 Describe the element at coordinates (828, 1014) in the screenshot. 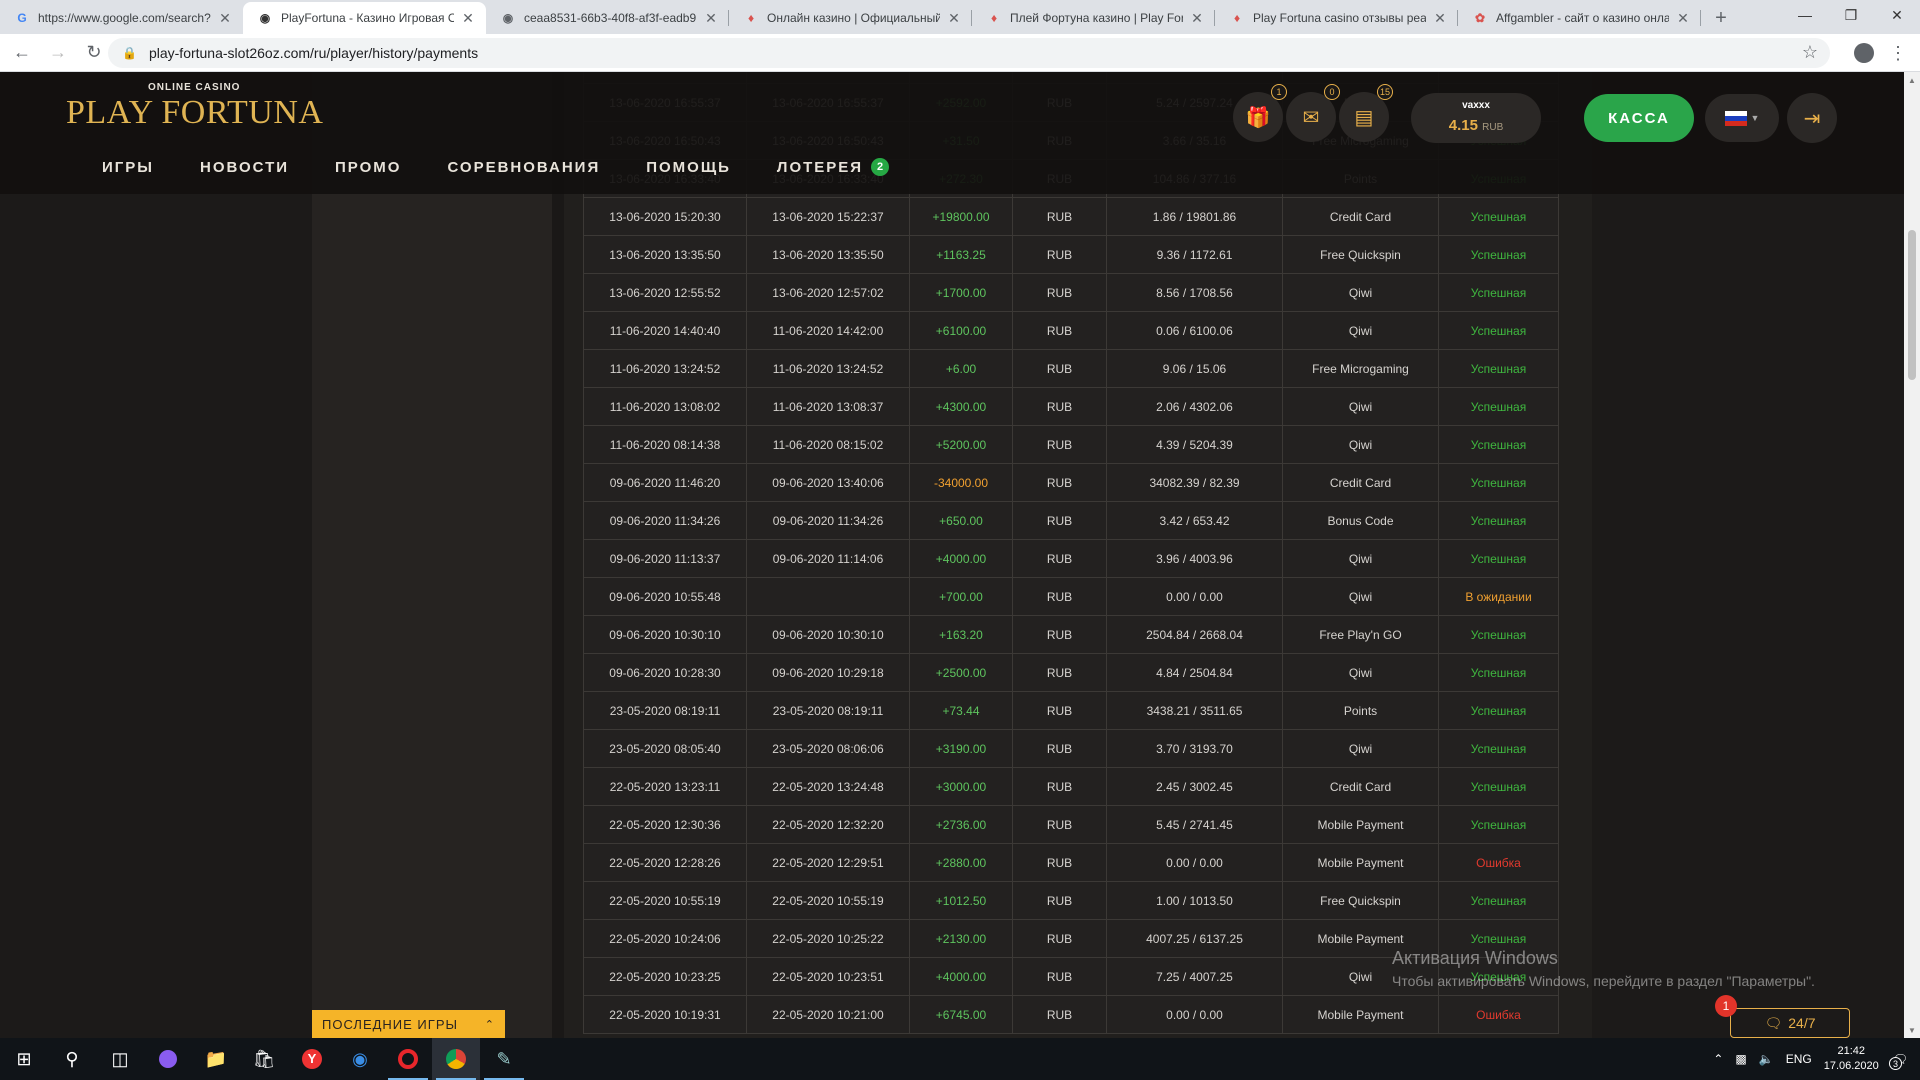

I see `processed-date-cell: 22-05-2020 10:21:00` at that location.